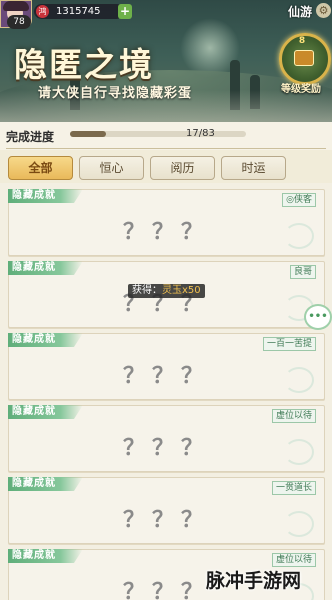  I want to click on reward-tooltip: 获得：灵玉x50, so click(166, 291).